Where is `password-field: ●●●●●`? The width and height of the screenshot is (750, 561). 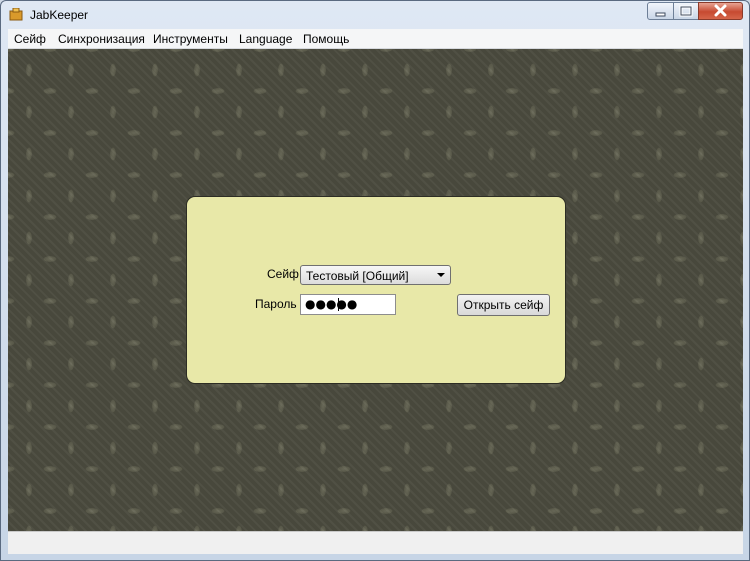
password-field: ●●●●● is located at coordinates (348, 304).